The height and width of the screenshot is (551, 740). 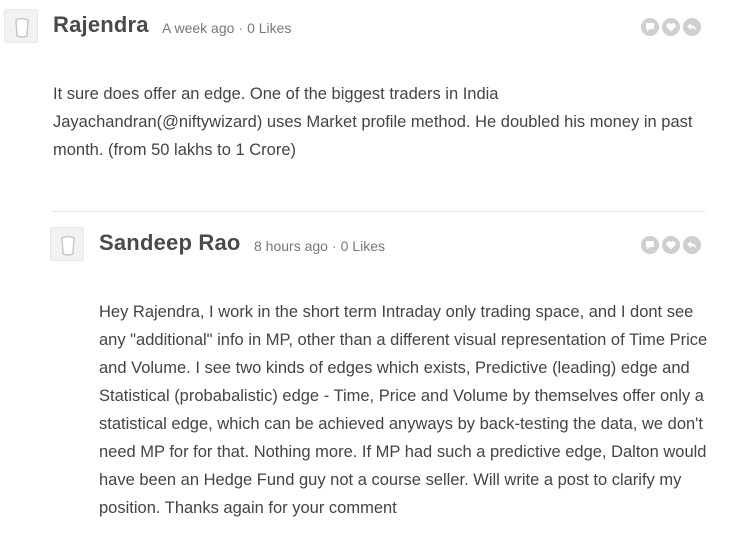 What do you see at coordinates (101, 25) in the screenshot?
I see `comment-author: Rajendra` at bounding box center [101, 25].